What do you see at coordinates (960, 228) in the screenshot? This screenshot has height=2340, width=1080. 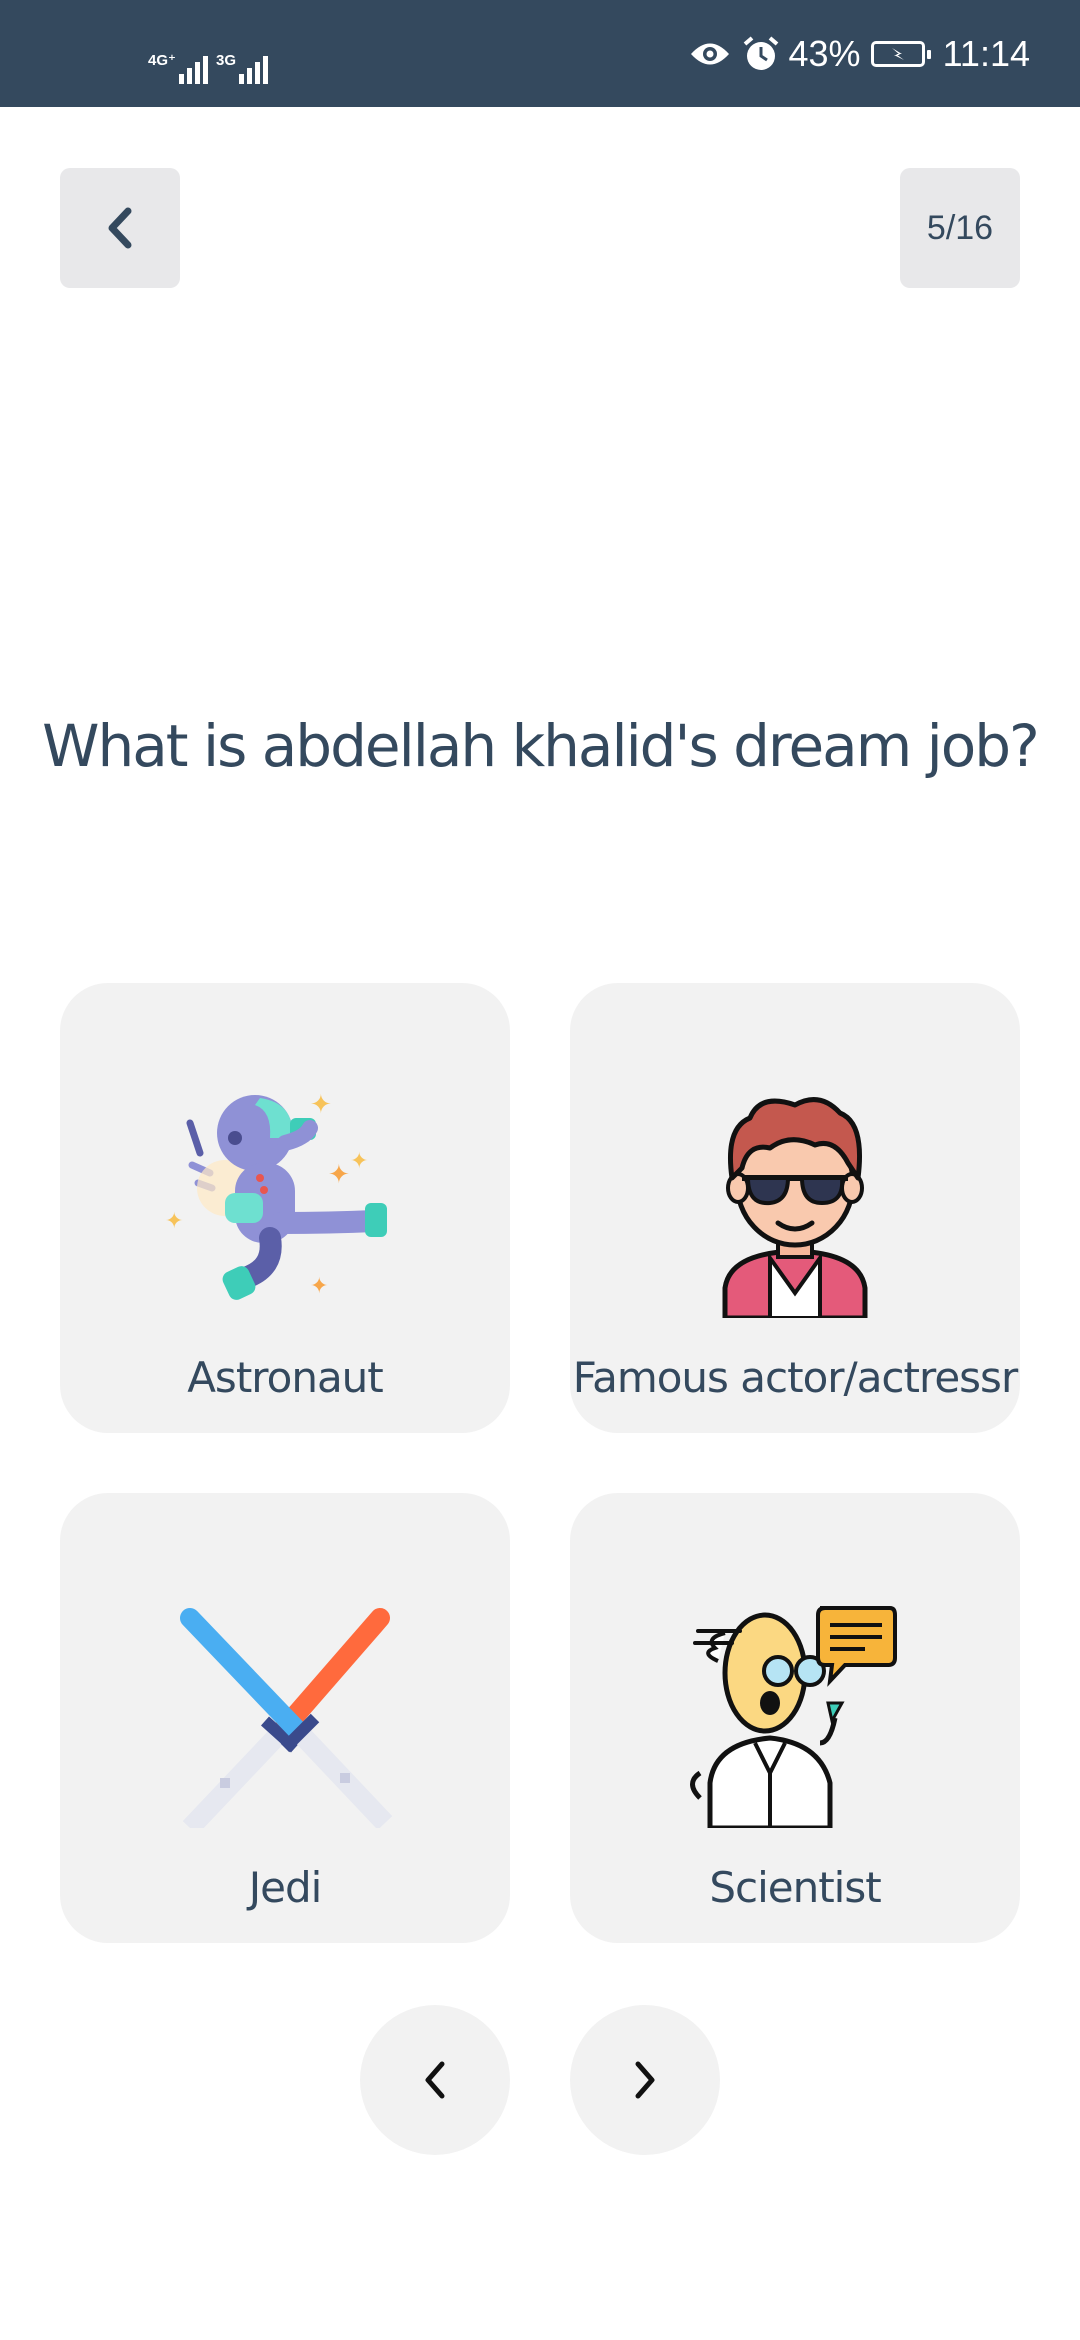 I see `question-counter: 5/16` at bounding box center [960, 228].